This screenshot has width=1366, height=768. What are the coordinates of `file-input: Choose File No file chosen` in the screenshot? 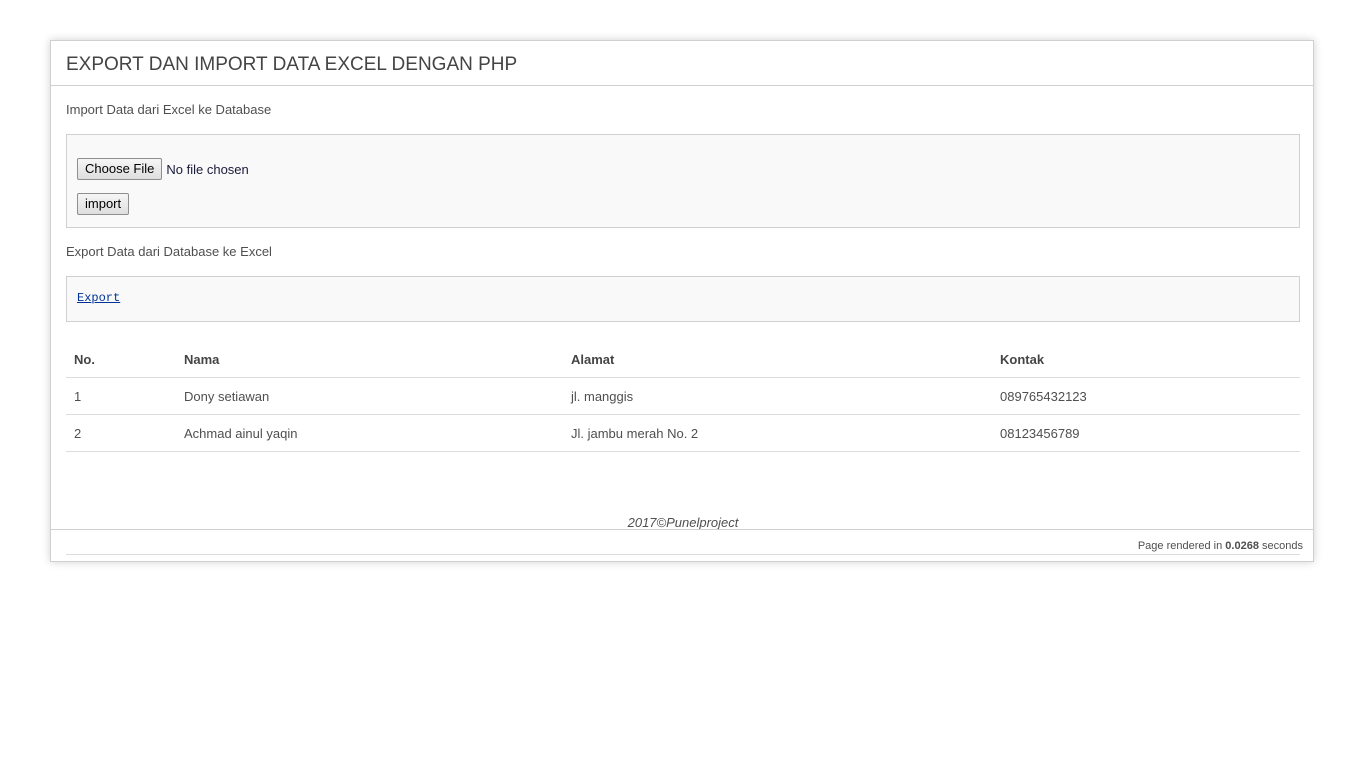 It's located at (163, 169).